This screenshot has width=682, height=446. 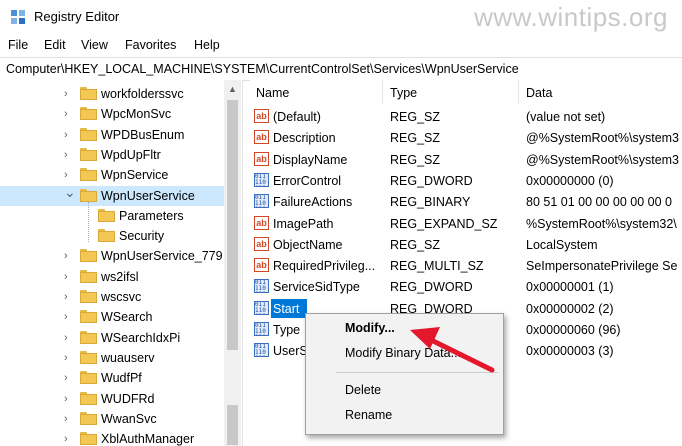 What do you see at coordinates (539, 93) in the screenshot?
I see `column-data-header: Data` at bounding box center [539, 93].